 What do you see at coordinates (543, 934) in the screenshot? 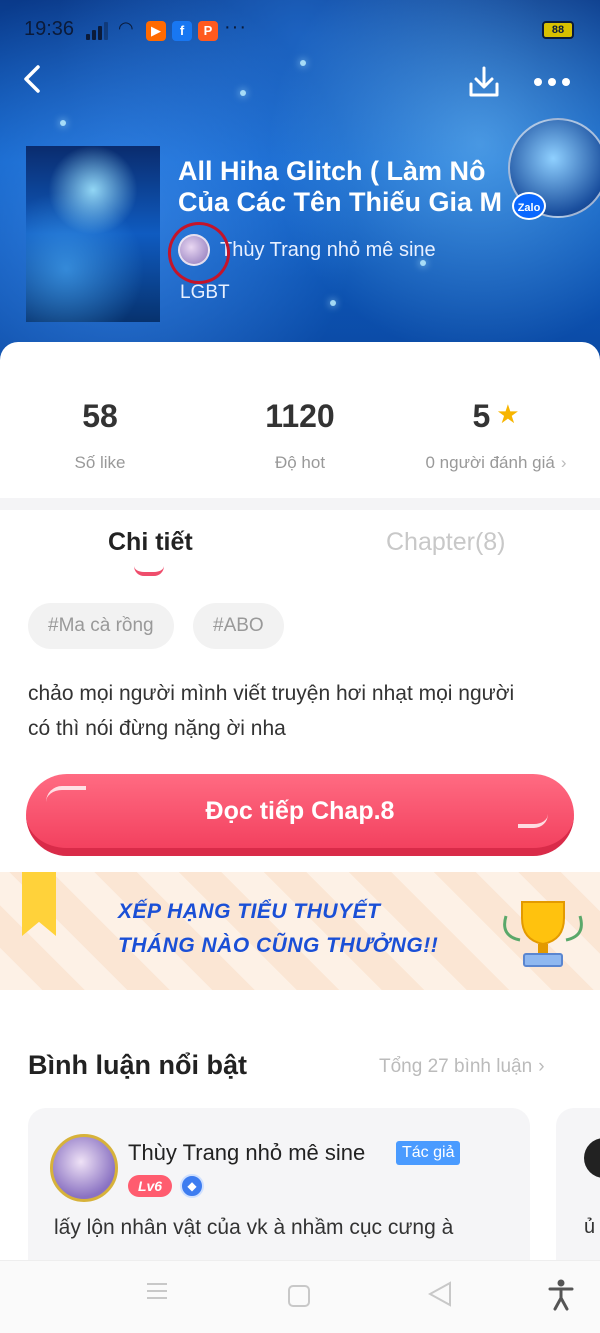
I see `trophy-icon` at bounding box center [543, 934].